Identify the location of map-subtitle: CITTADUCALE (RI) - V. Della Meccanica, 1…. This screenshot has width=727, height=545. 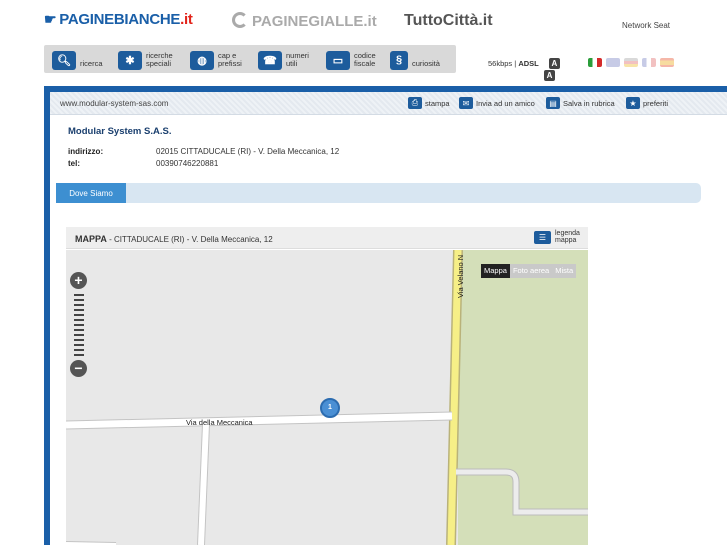
(193, 239).